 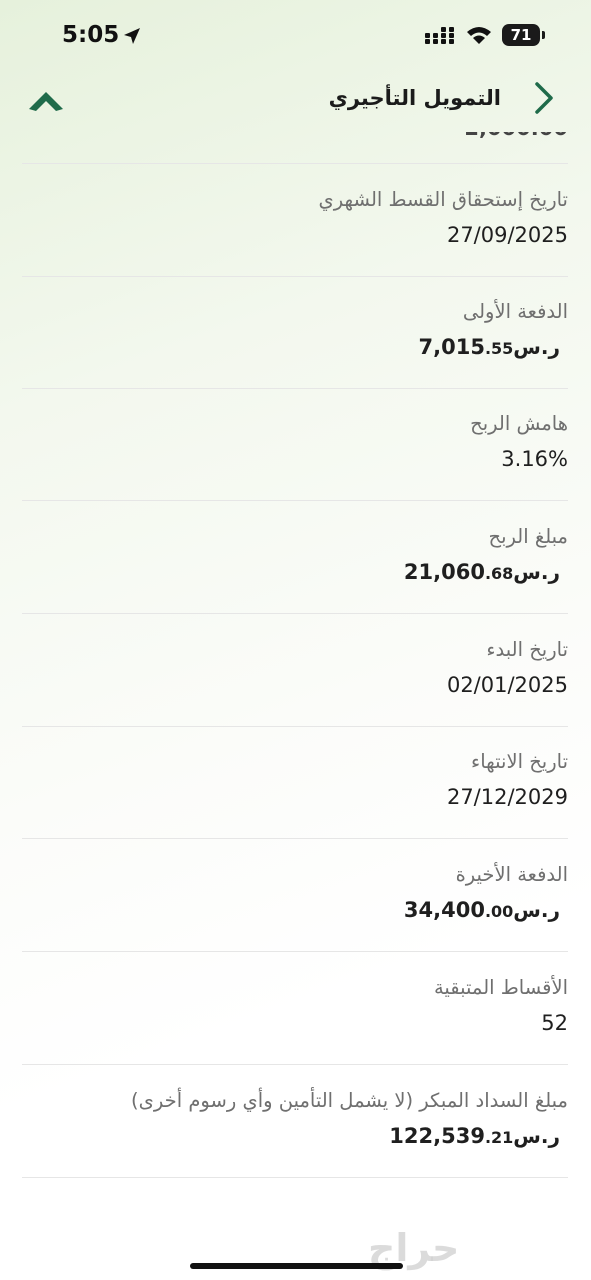 What do you see at coordinates (296, 1266) in the screenshot?
I see `home-indicator` at bounding box center [296, 1266].